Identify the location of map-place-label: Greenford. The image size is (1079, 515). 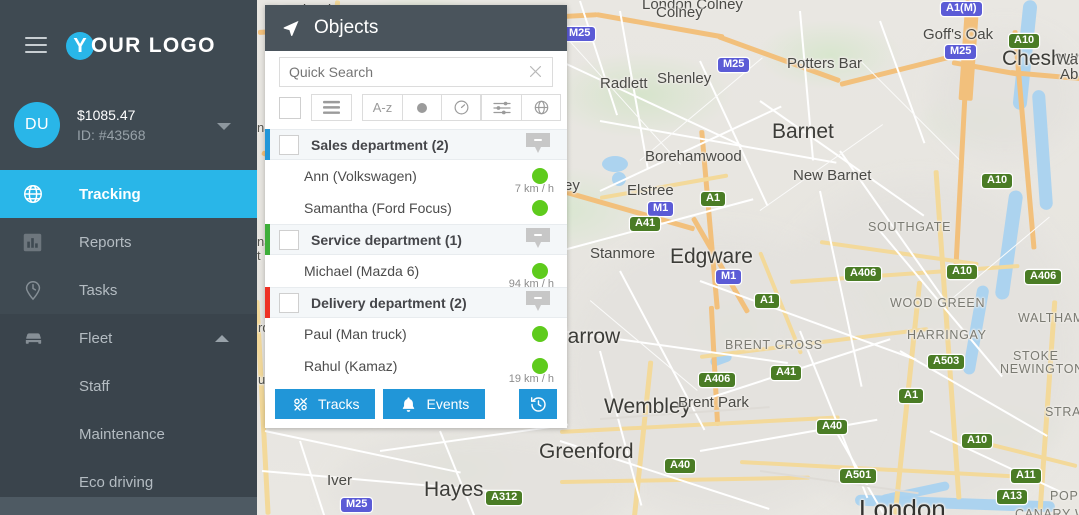
(586, 451).